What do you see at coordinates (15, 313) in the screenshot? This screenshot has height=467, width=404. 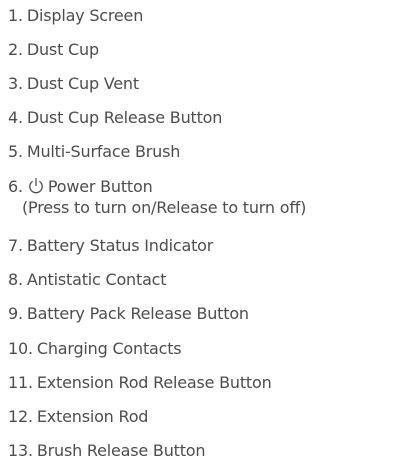 I see `item-number: 9.` at bounding box center [15, 313].